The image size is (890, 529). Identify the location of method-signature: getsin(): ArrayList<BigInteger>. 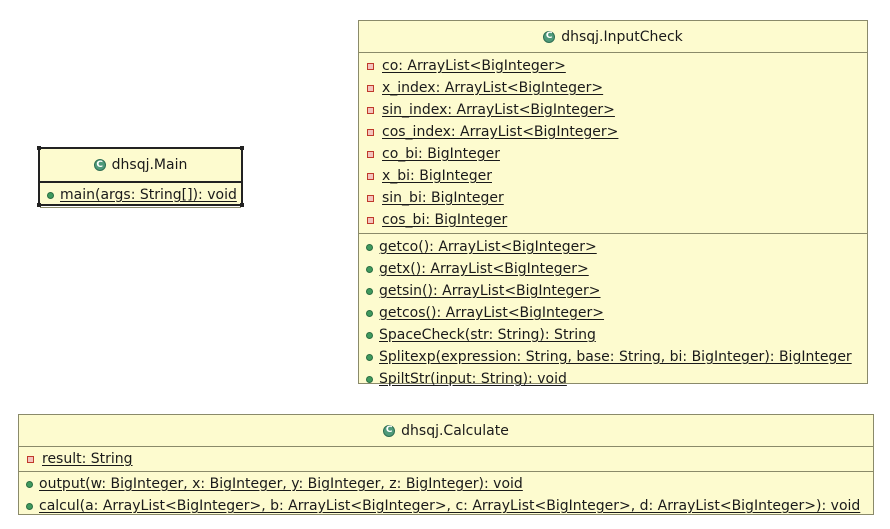
(490, 291).